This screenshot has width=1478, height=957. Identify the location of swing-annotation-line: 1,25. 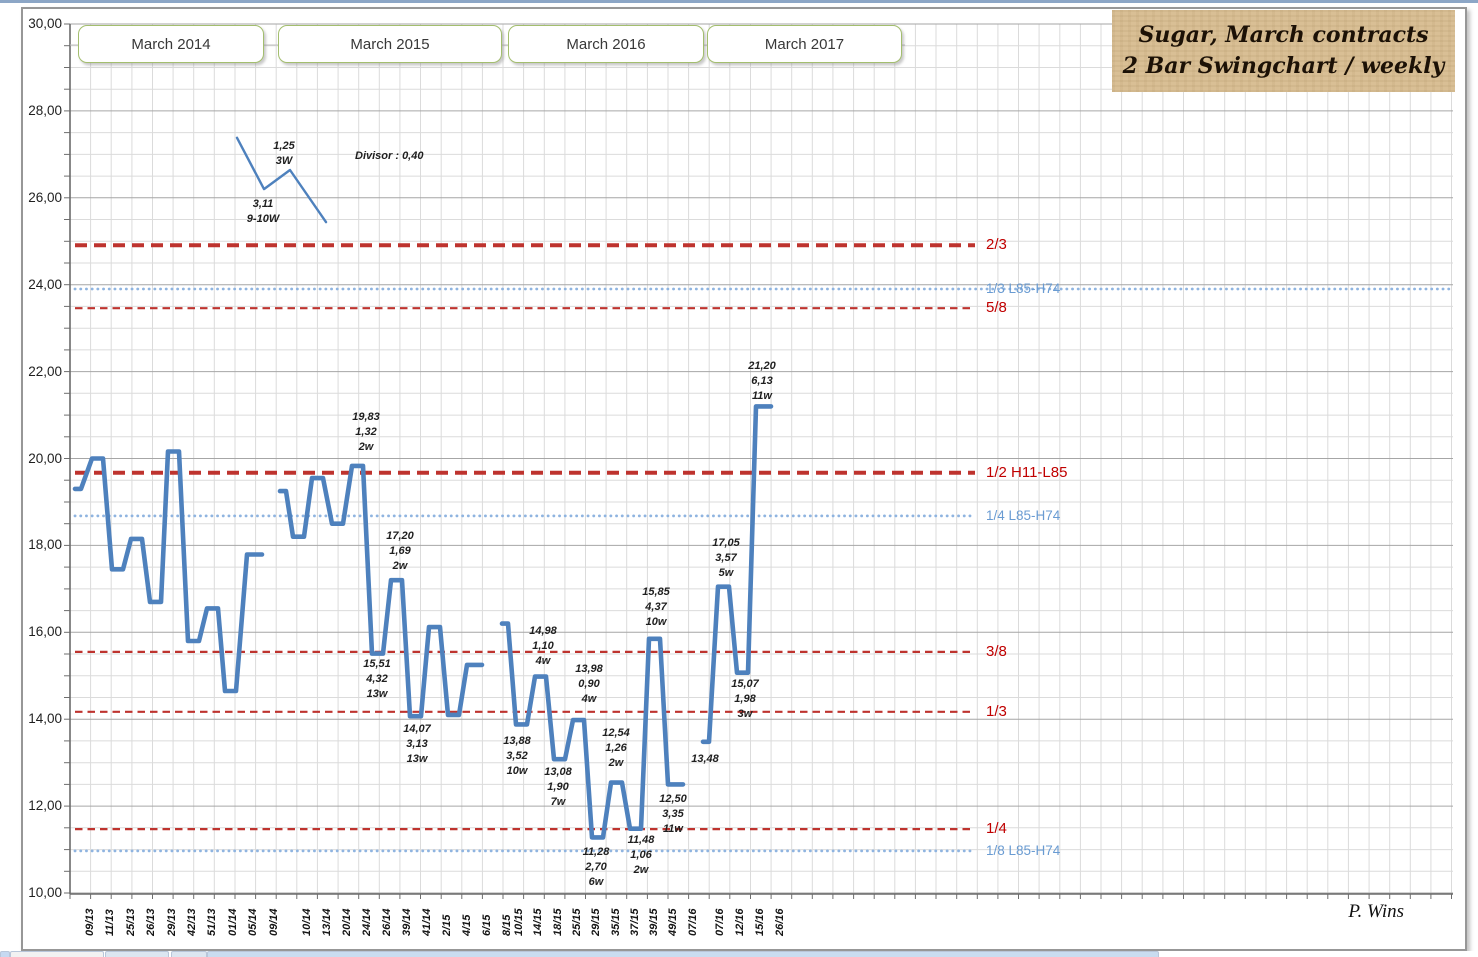
(284, 146).